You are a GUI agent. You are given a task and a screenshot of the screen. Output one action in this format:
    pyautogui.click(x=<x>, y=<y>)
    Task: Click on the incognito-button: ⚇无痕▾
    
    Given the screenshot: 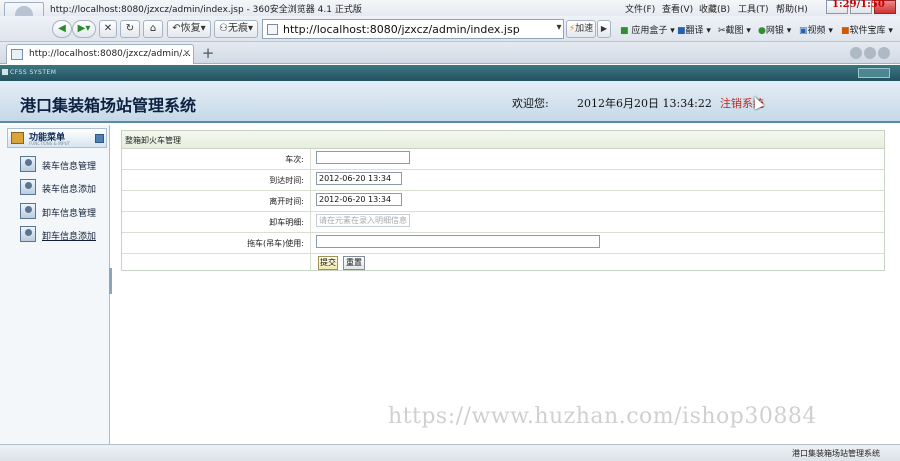 What is the action you would take?
    pyautogui.click(x=236, y=29)
    